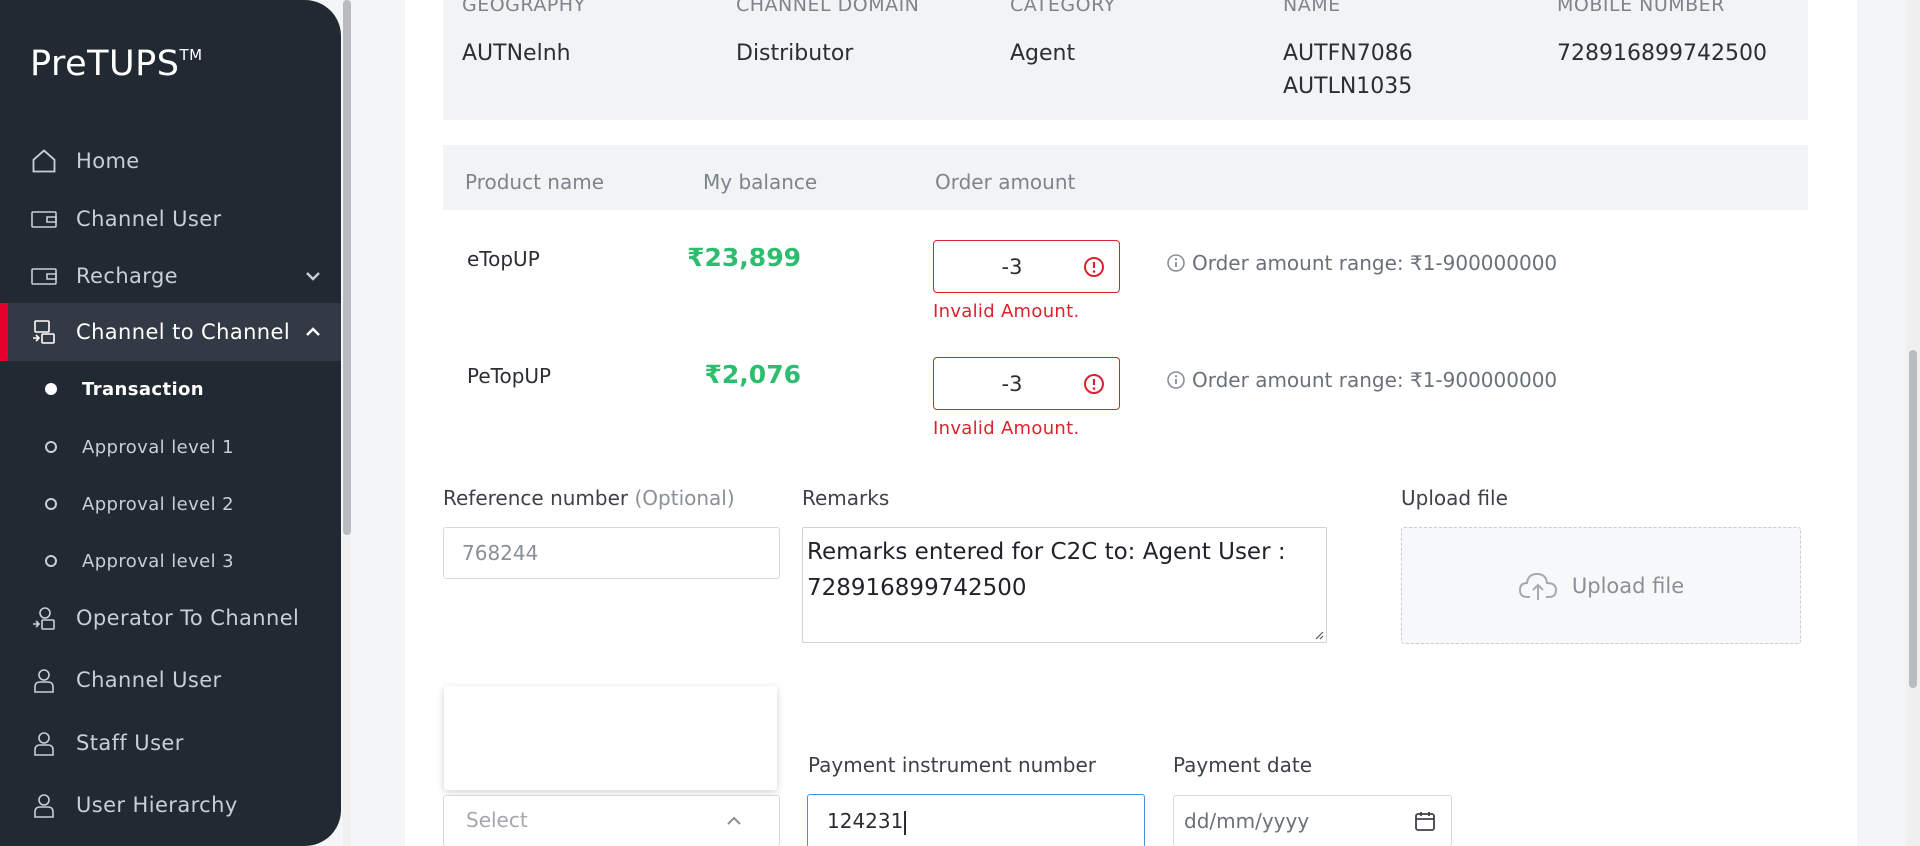 The width and height of the screenshot is (1920, 846). Describe the element at coordinates (744, 257) in the screenshot. I see `product-balance: ₹23,899` at that location.